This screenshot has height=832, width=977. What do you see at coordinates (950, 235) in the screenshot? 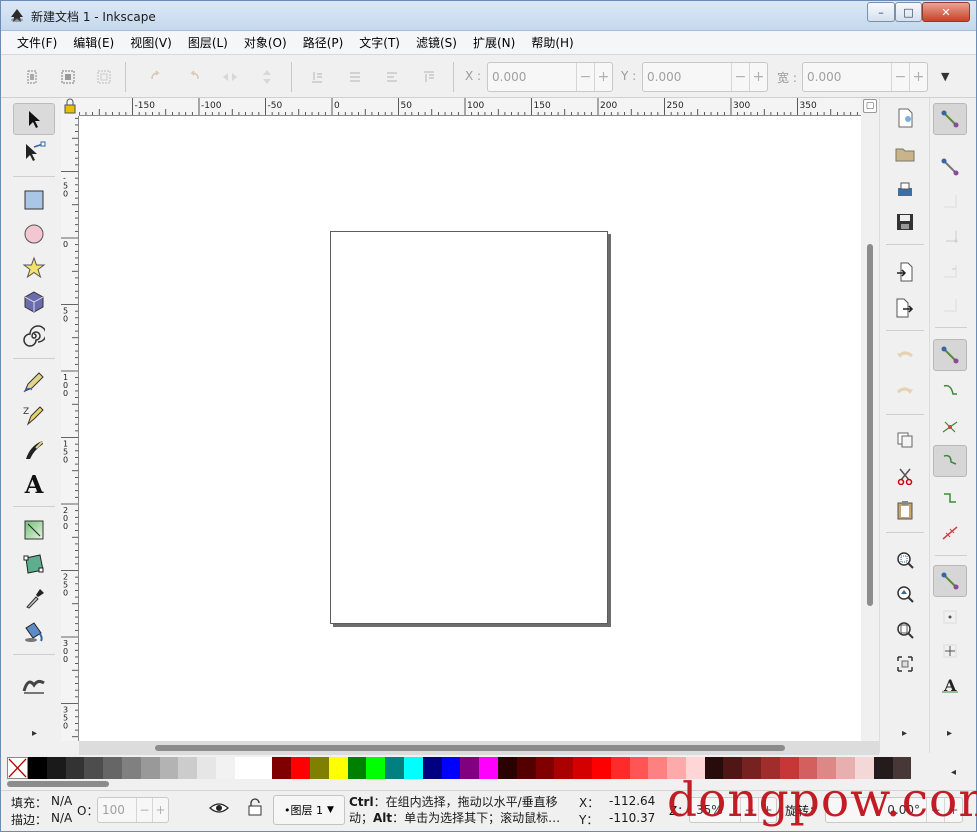
I see `snap-bbox-corner-icon` at bounding box center [950, 235].